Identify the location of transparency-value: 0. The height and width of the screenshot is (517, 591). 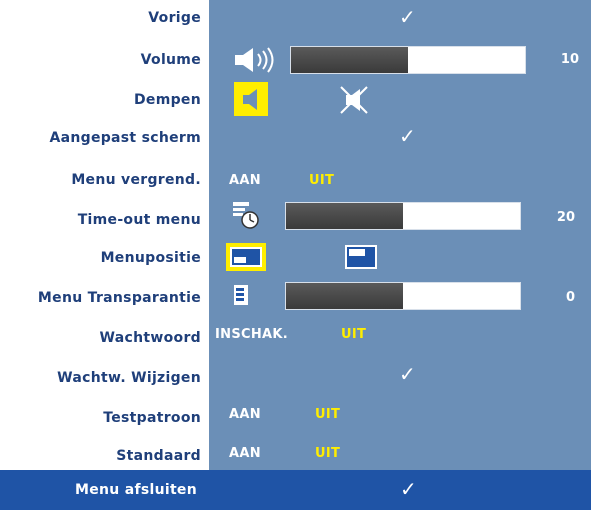
(570, 297).